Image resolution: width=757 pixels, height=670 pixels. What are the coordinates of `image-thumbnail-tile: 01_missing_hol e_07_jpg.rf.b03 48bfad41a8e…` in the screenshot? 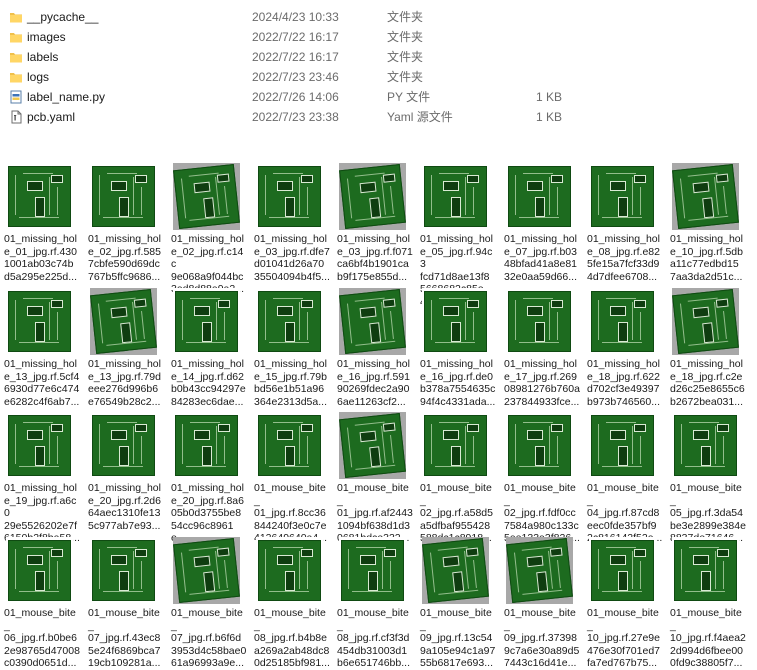 It's located at (541, 225).